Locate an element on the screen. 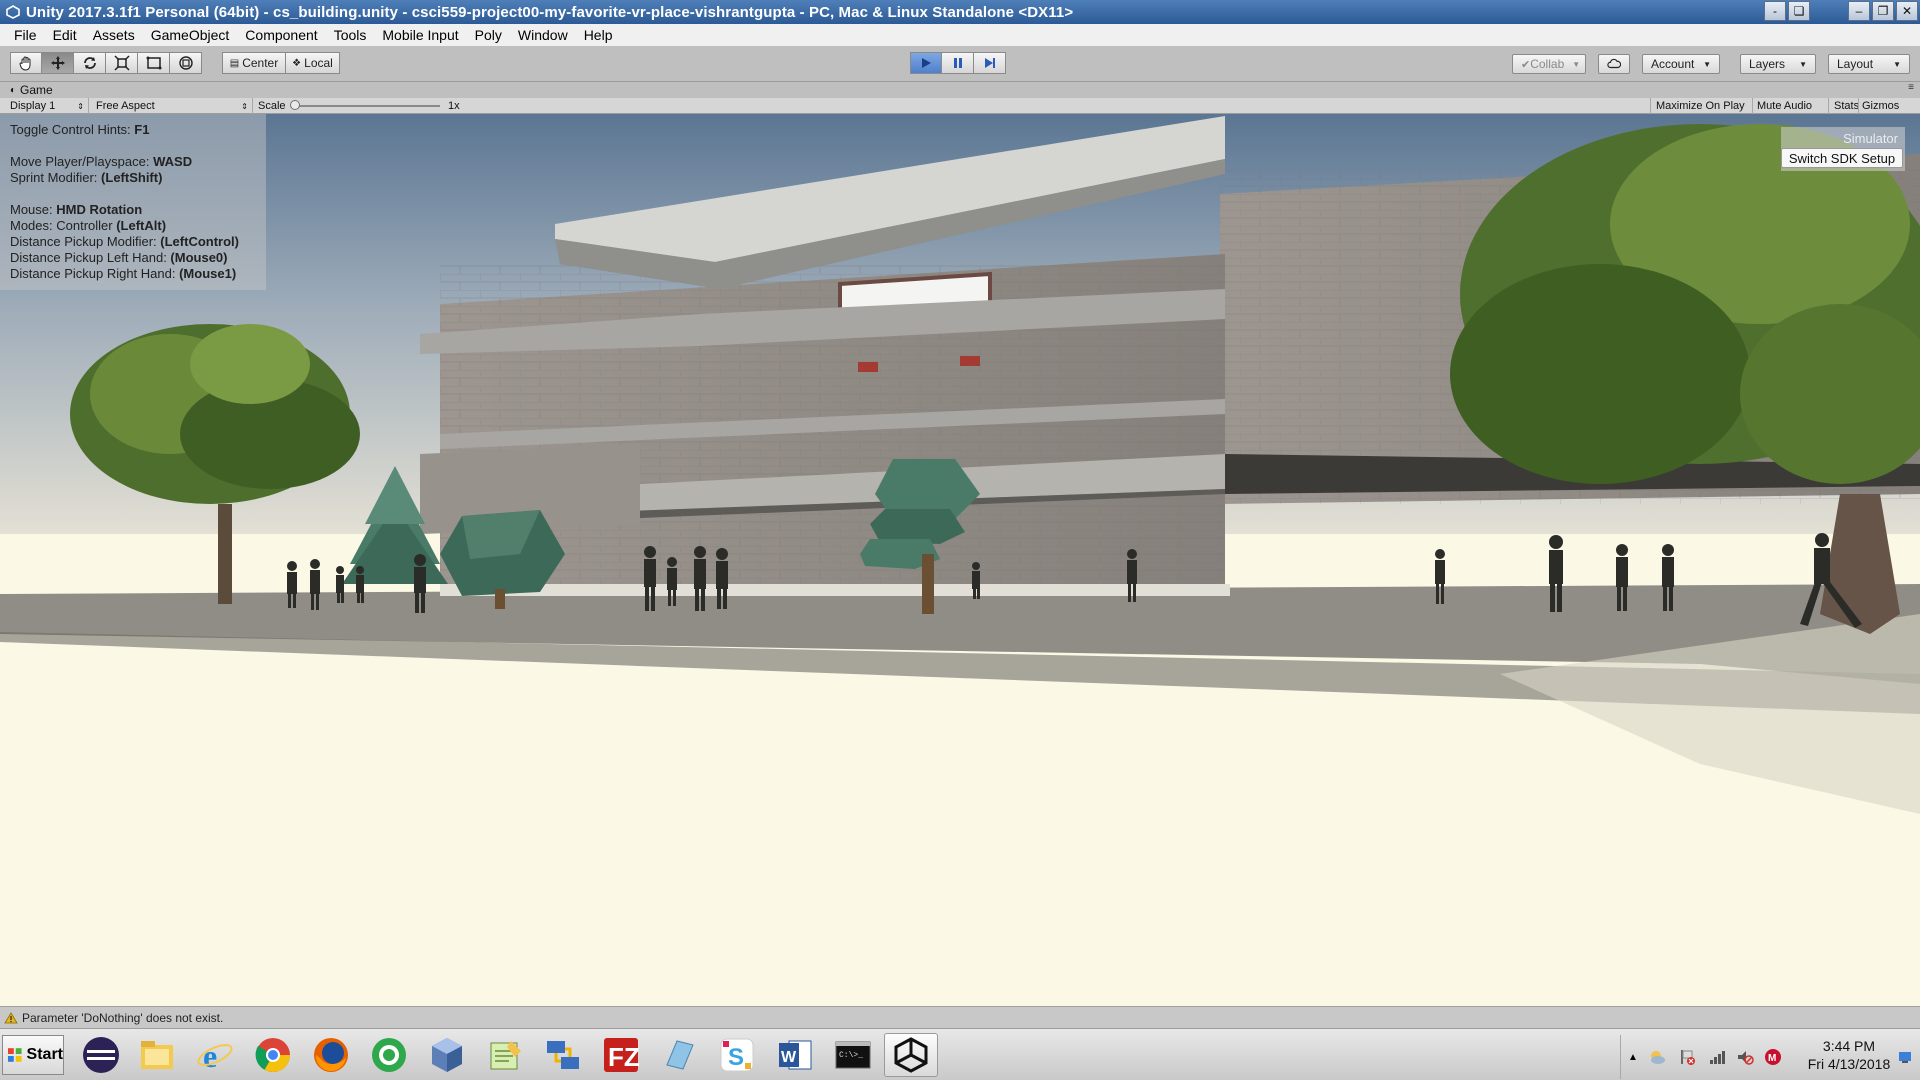 The height and width of the screenshot is (1080, 1920). pivot-center-button: ▤ Center is located at coordinates (254, 63).